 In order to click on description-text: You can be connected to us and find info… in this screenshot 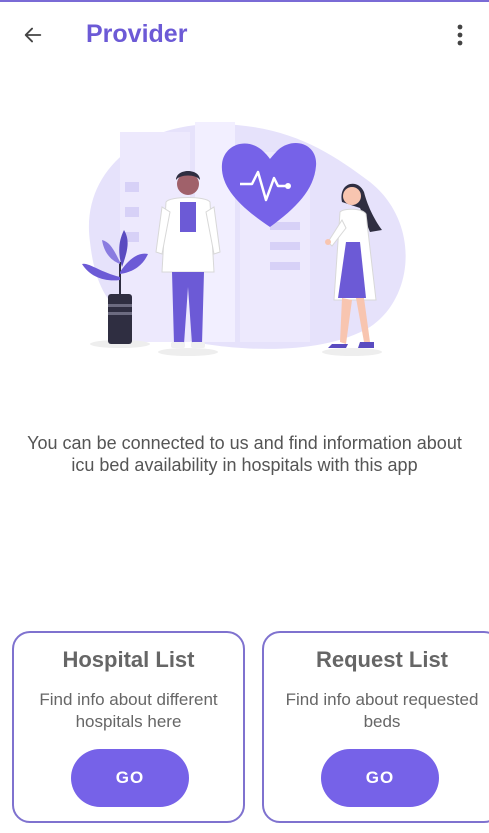, I will do `click(244, 454)`.